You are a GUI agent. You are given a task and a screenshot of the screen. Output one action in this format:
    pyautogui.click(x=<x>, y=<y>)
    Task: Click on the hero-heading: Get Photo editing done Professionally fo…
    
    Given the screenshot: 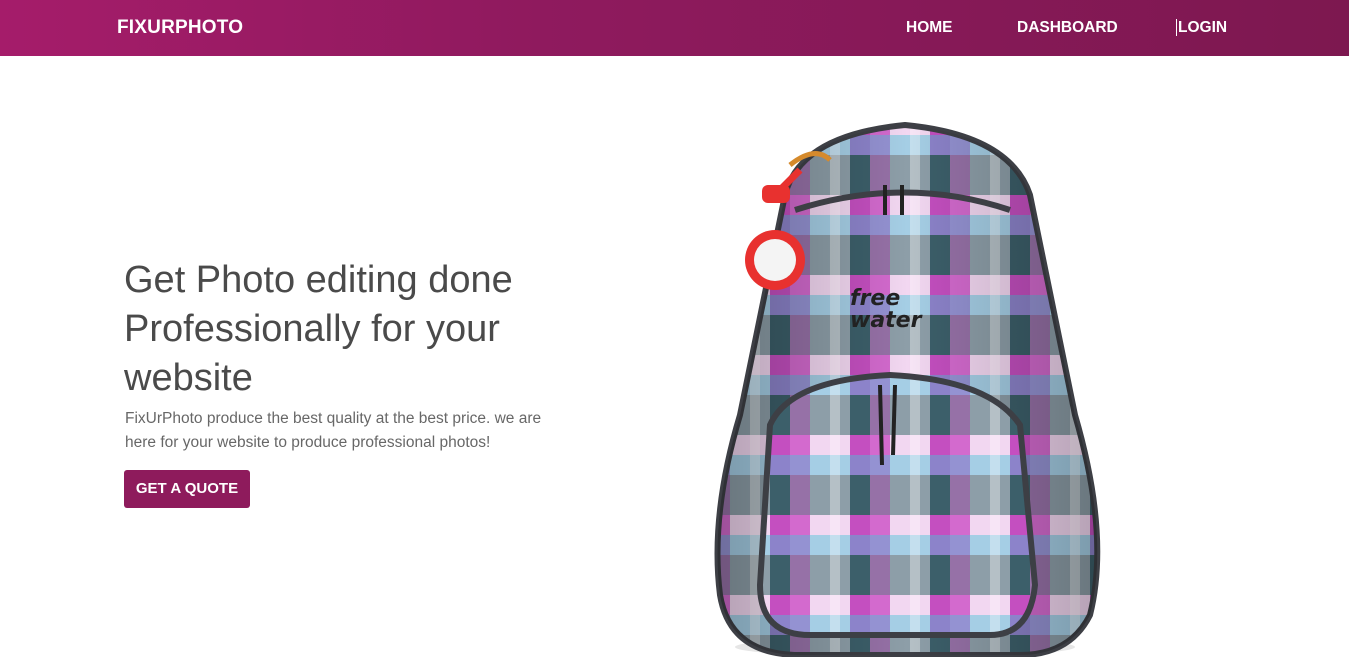 What is the action you would take?
    pyautogui.click(x=318, y=329)
    